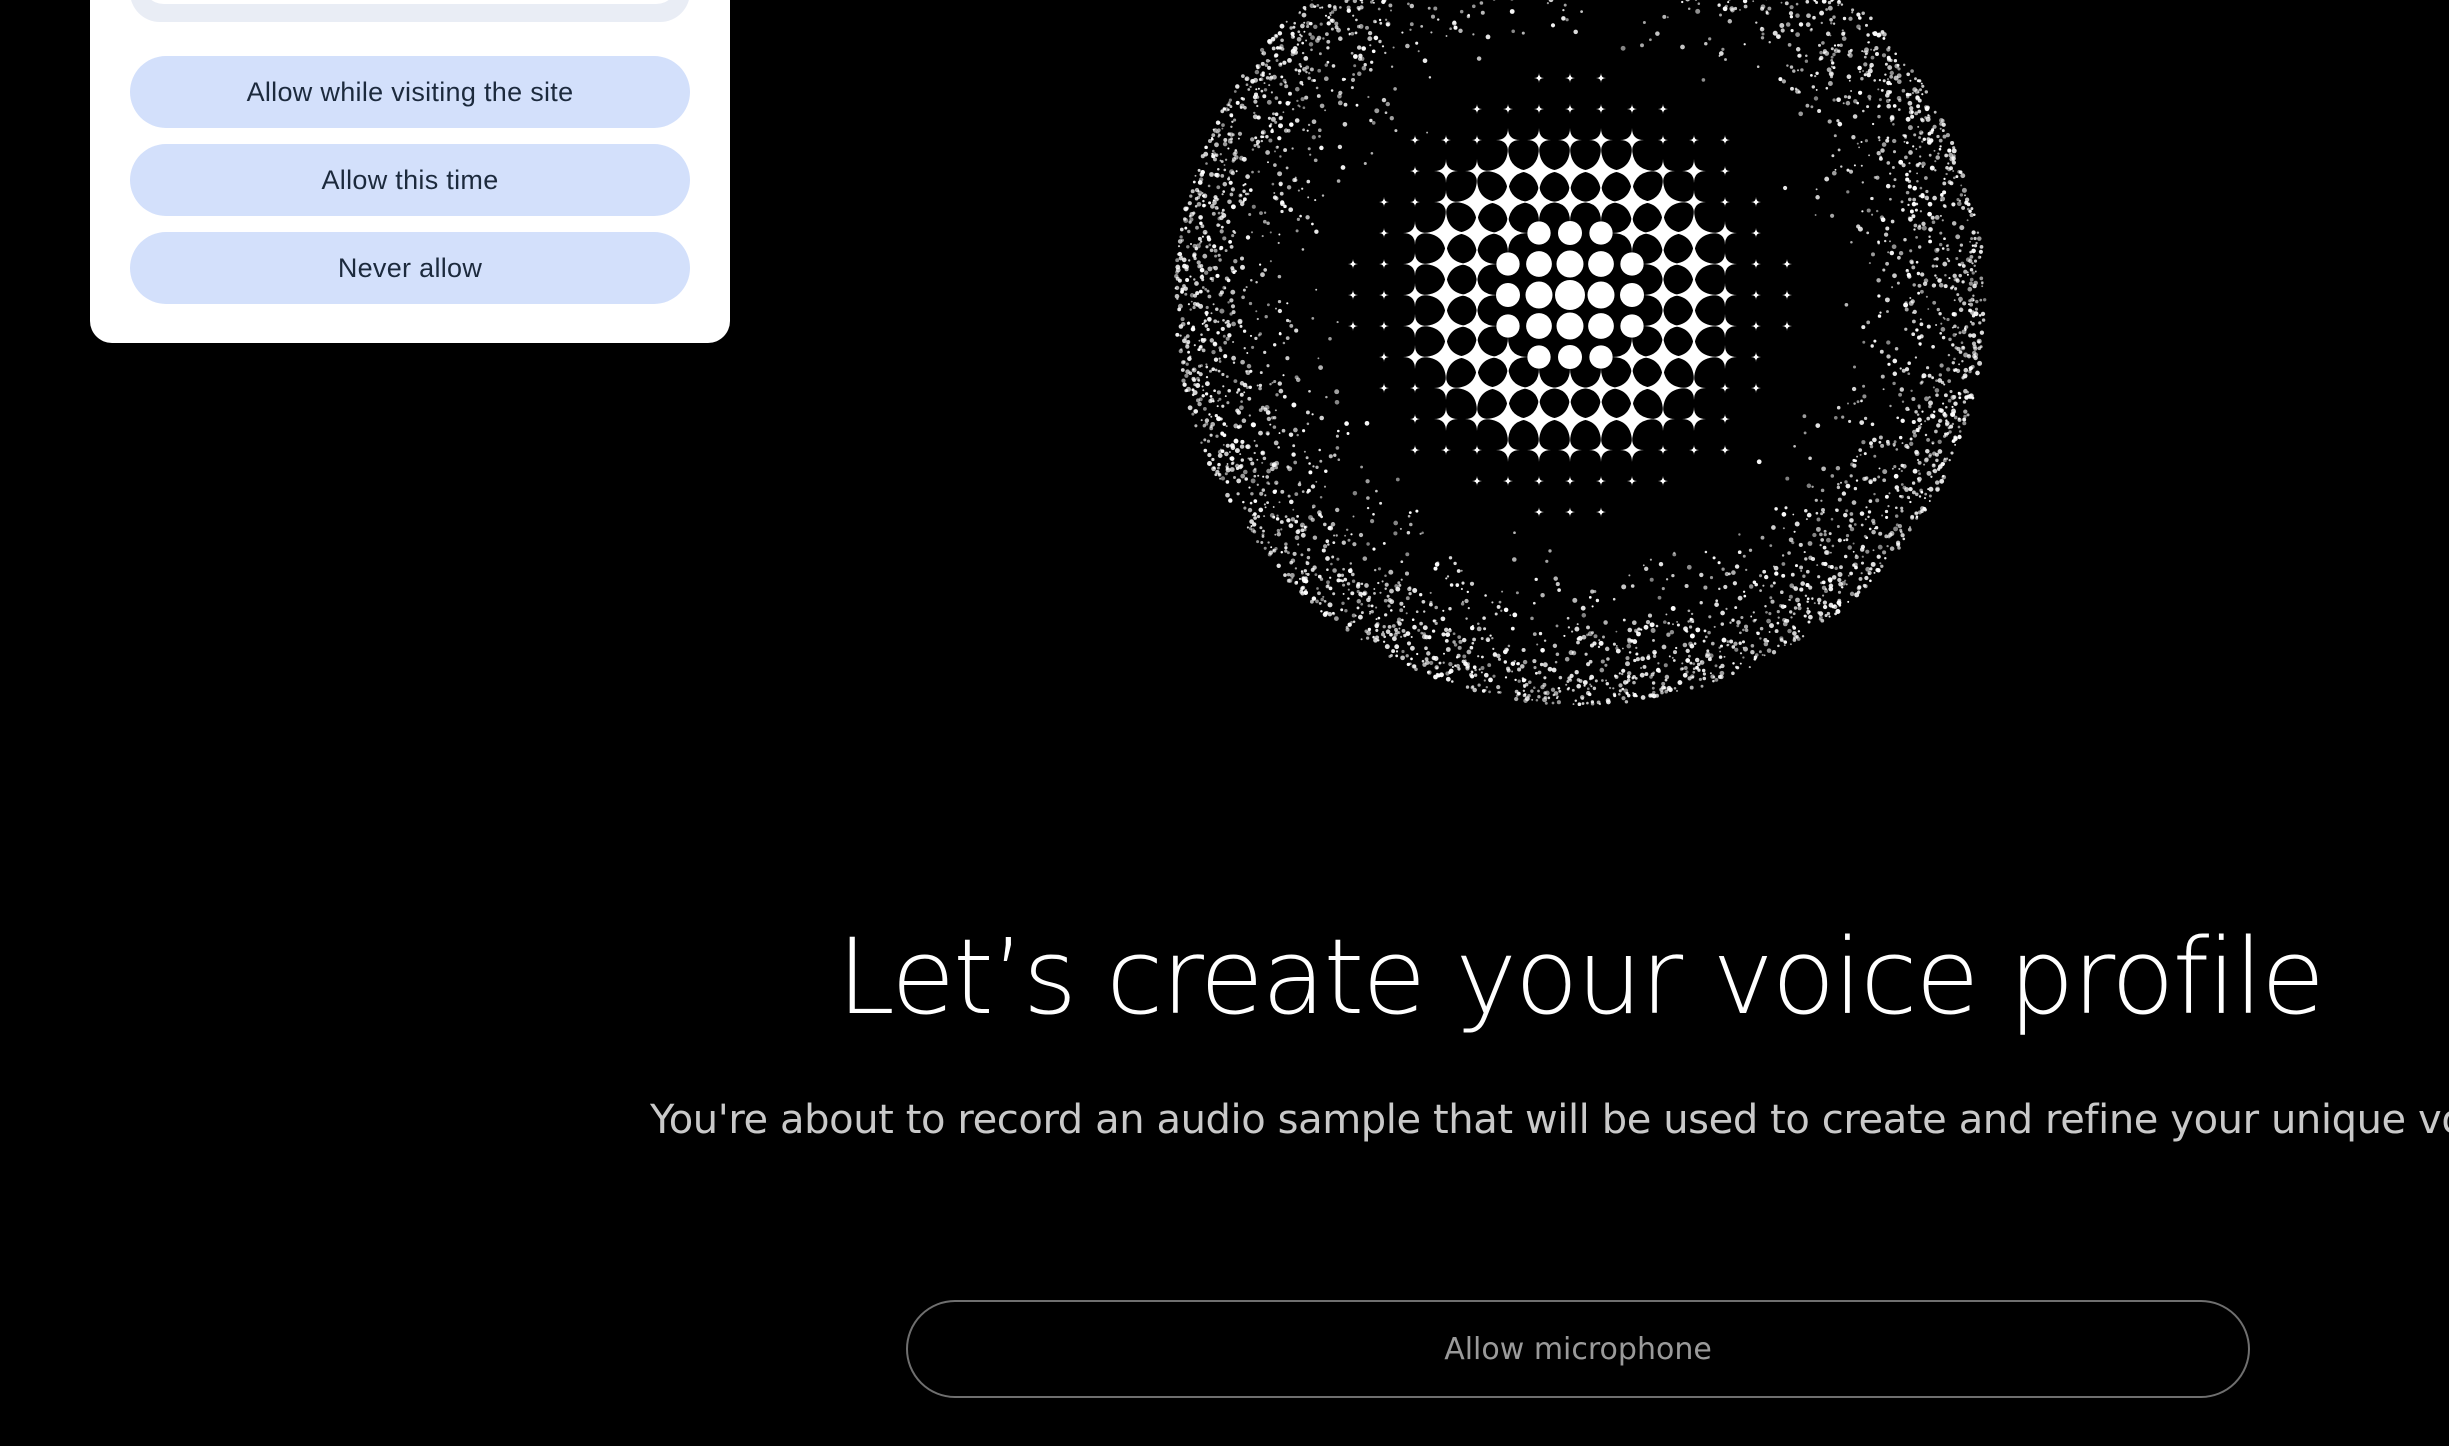  Describe the element at coordinates (410, 92) in the screenshot. I see `allow-while-visiting-button: Allow while visiting the site` at that location.